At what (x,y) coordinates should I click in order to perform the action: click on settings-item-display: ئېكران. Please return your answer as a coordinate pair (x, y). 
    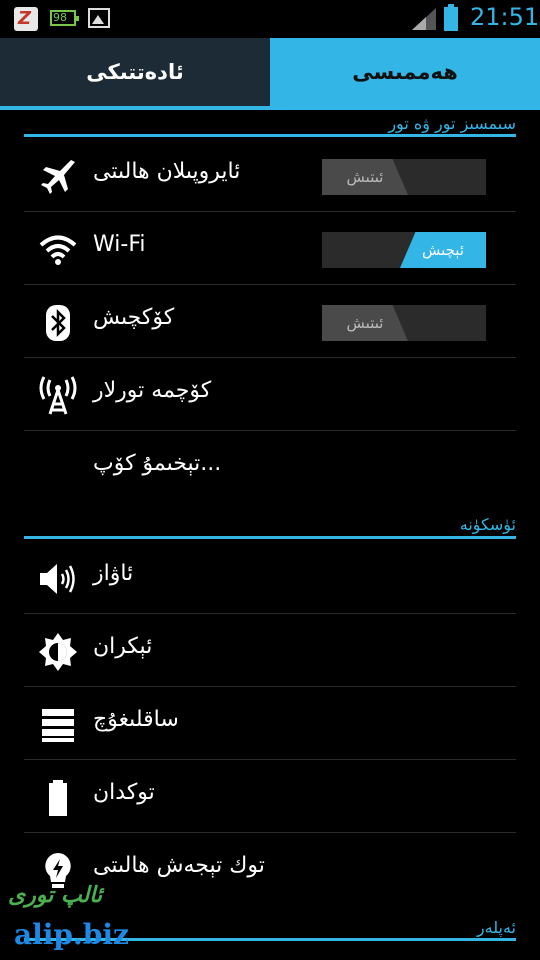
    Looking at the image, I should click on (270, 650).